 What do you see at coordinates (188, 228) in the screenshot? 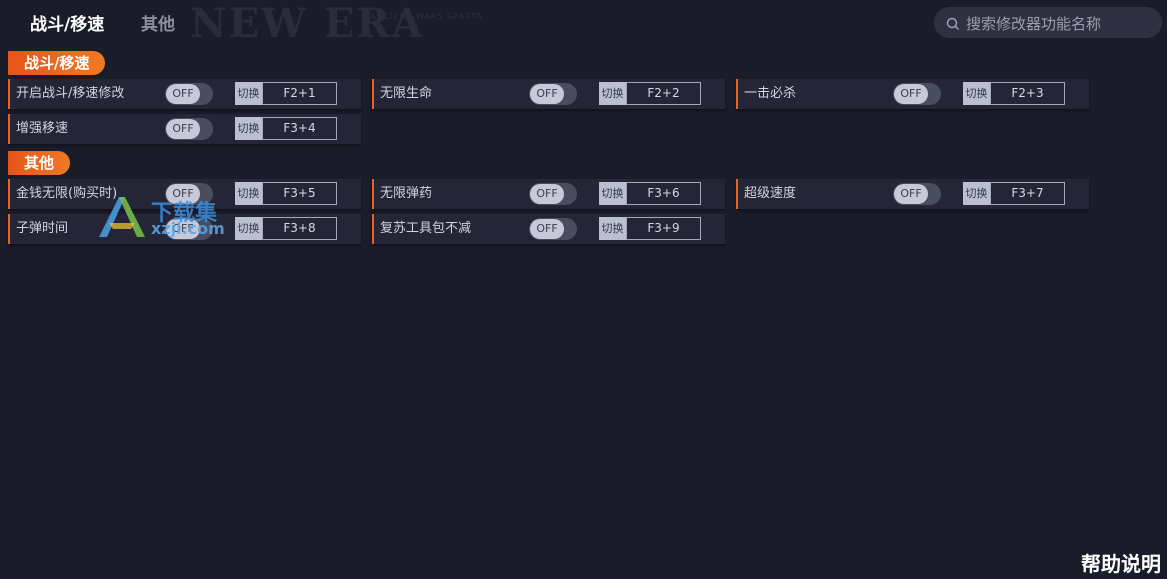
I see `watermark-url: xzji.com` at bounding box center [188, 228].